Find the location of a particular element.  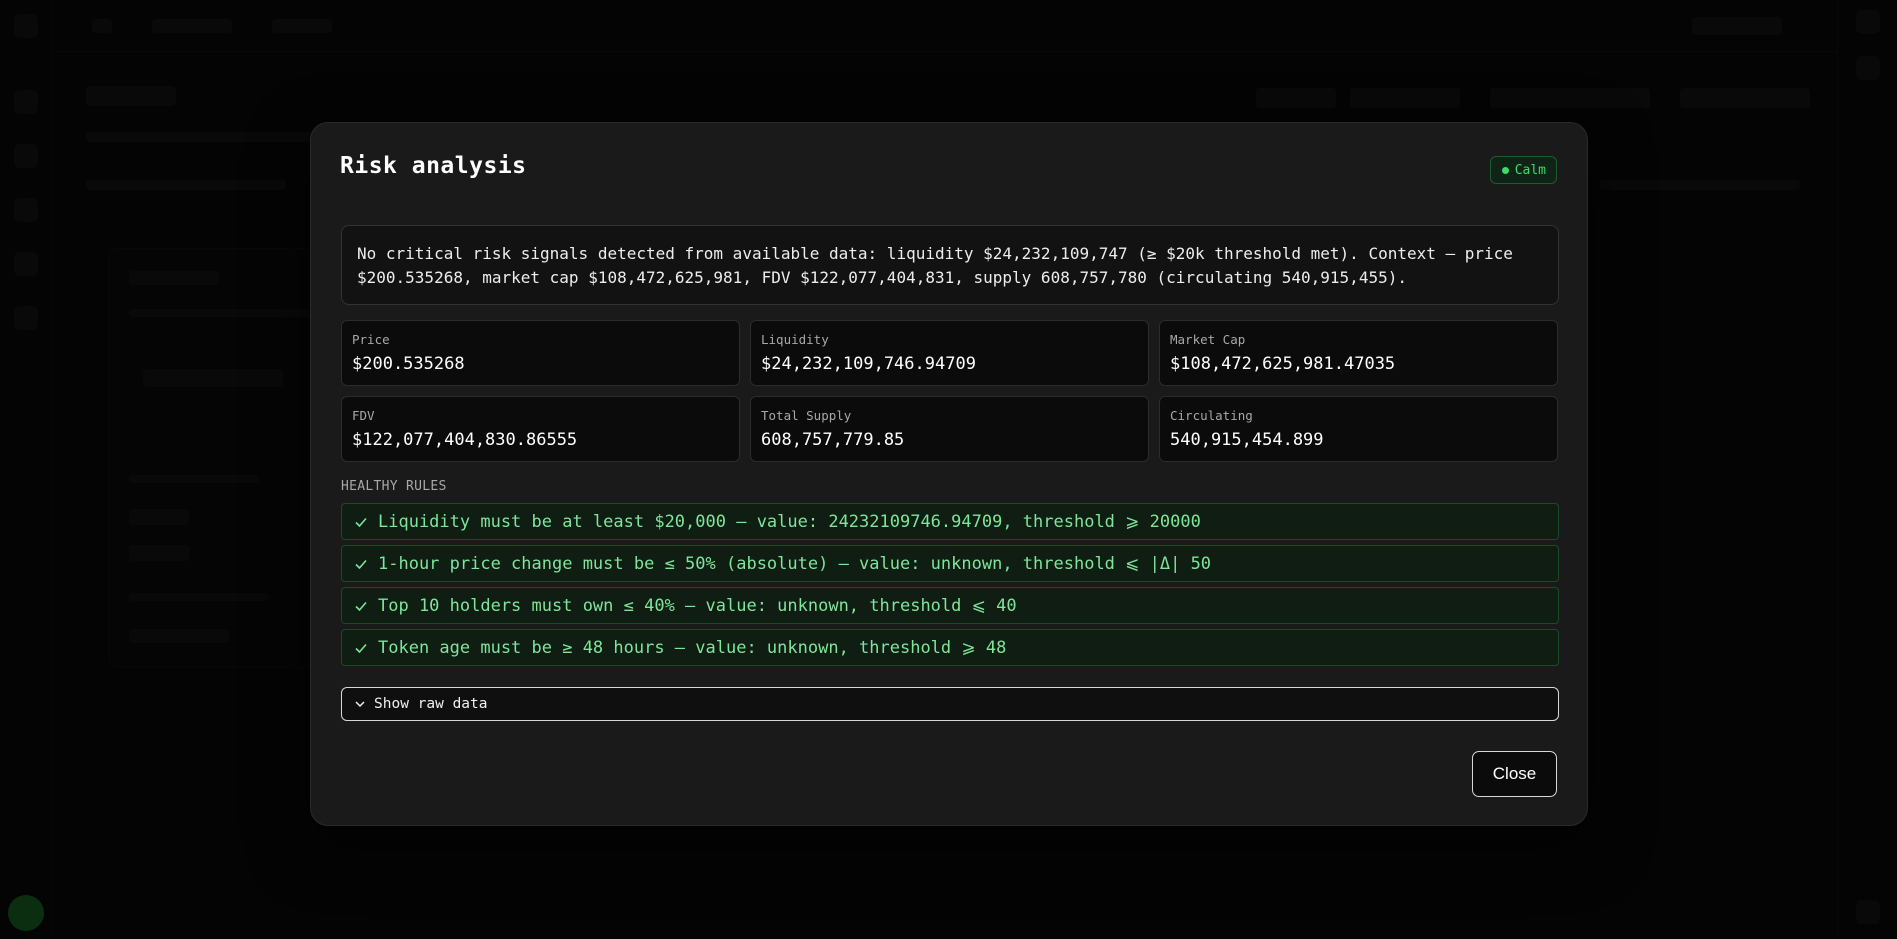

show-raw-data-toggle: Show raw data is located at coordinates (950, 704).